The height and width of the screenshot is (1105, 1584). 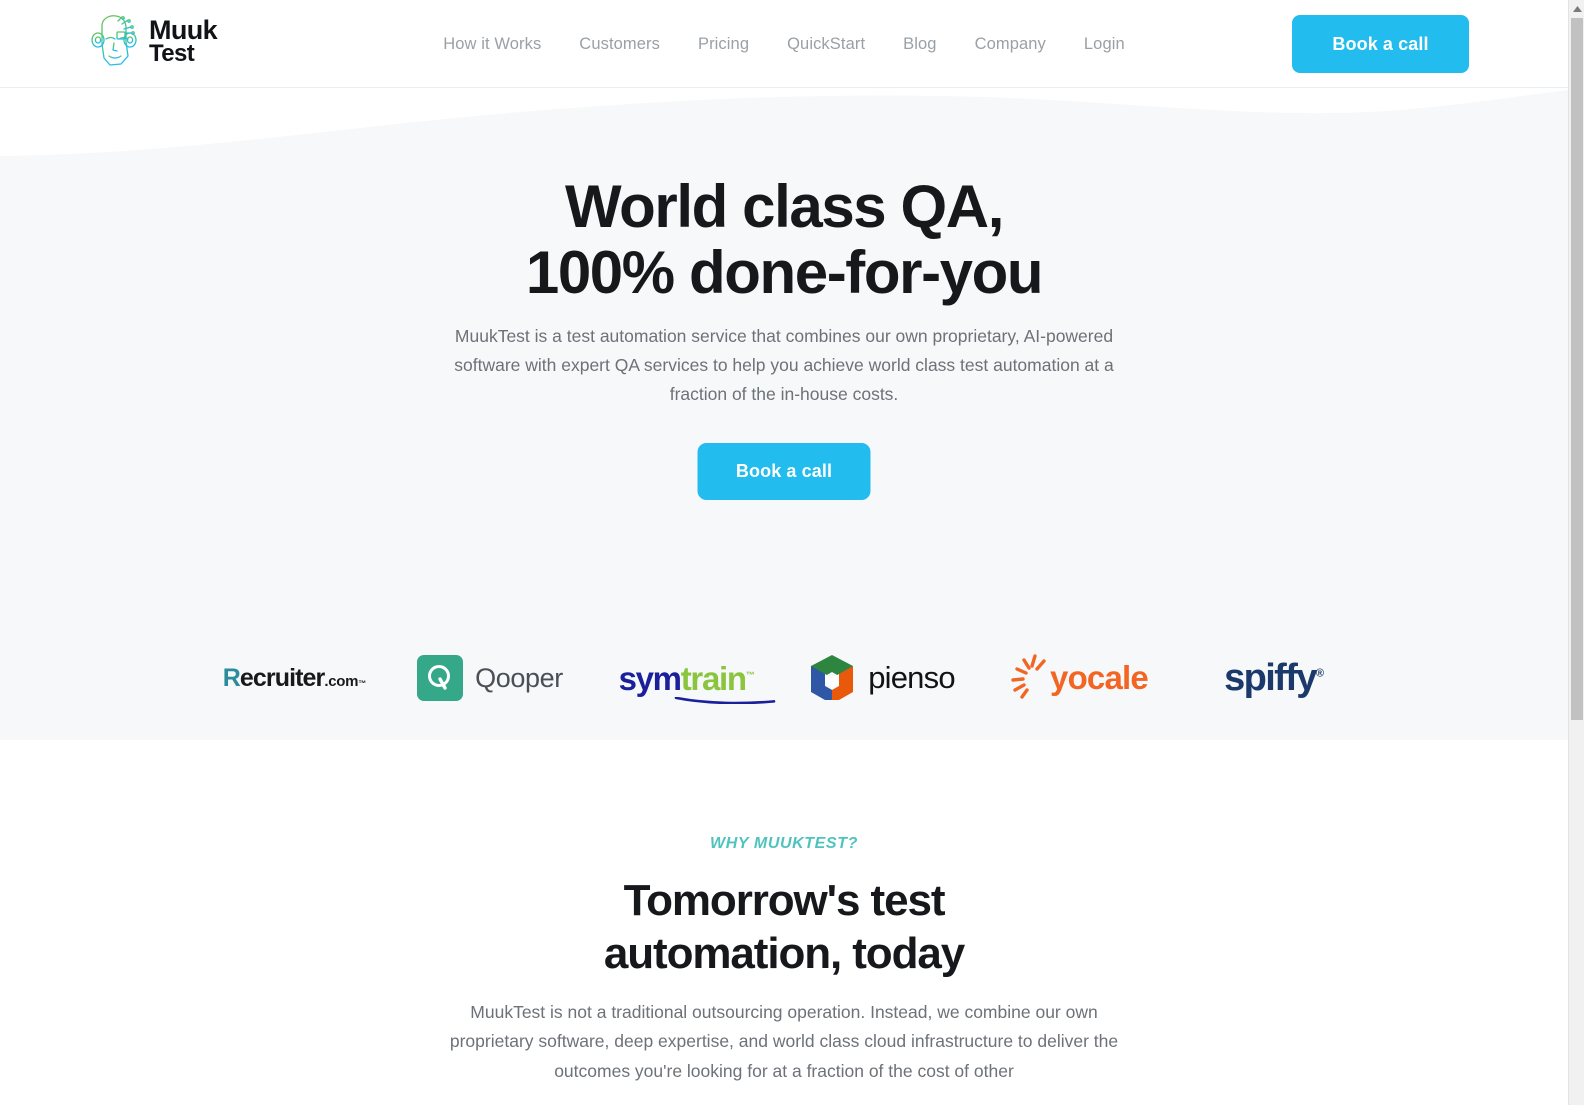 What do you see at coordinates (519, 677) in the screenshot?
I see `qooper-wordmark: Qooper` at bounding box center [519, 677].